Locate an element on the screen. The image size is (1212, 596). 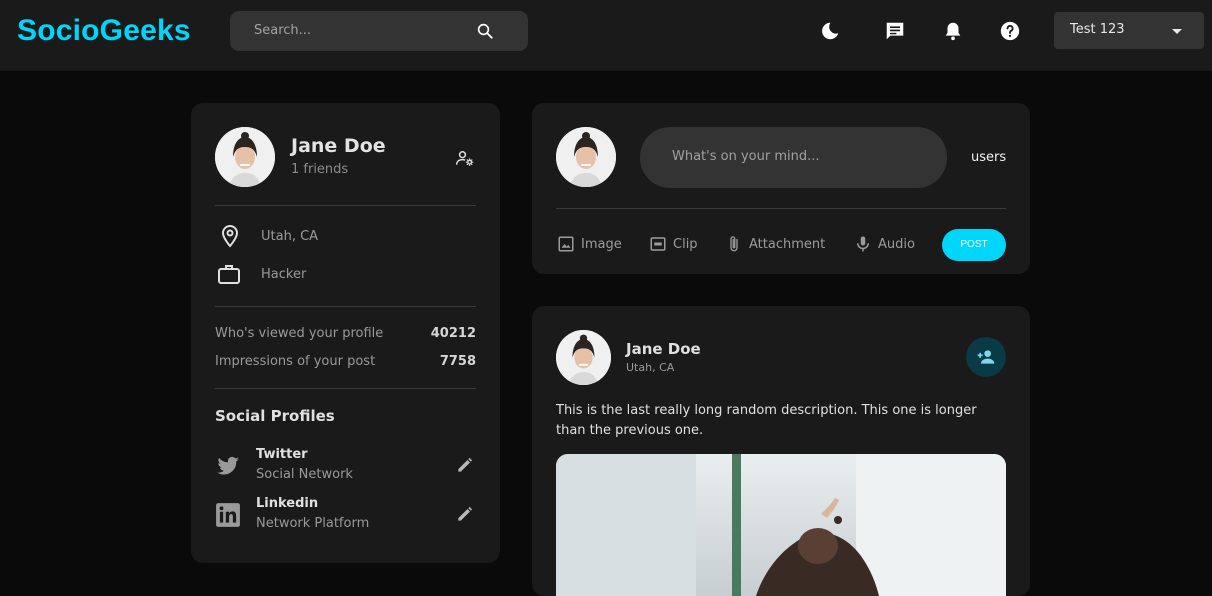
post-image is located at coordinates (781, 525).